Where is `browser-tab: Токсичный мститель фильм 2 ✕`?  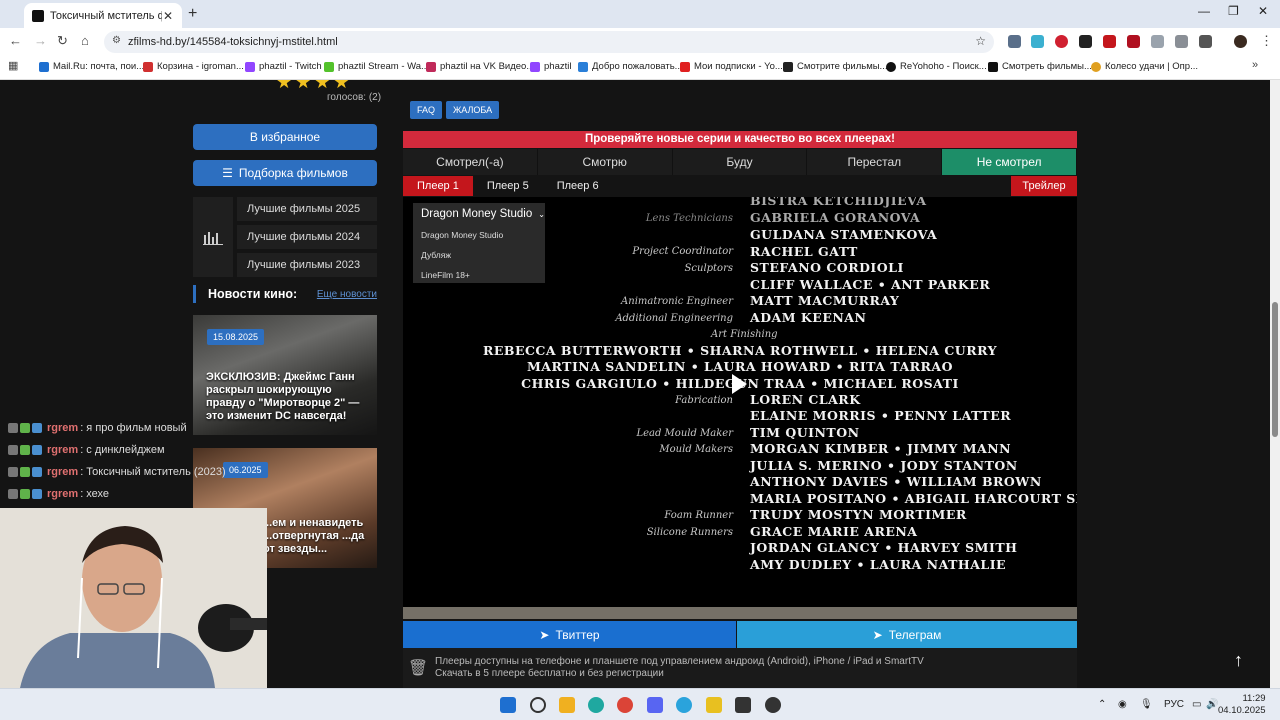
browser-tab: Токсичный мститель фильм 2 ✕ is located at coordinates (103, 15).